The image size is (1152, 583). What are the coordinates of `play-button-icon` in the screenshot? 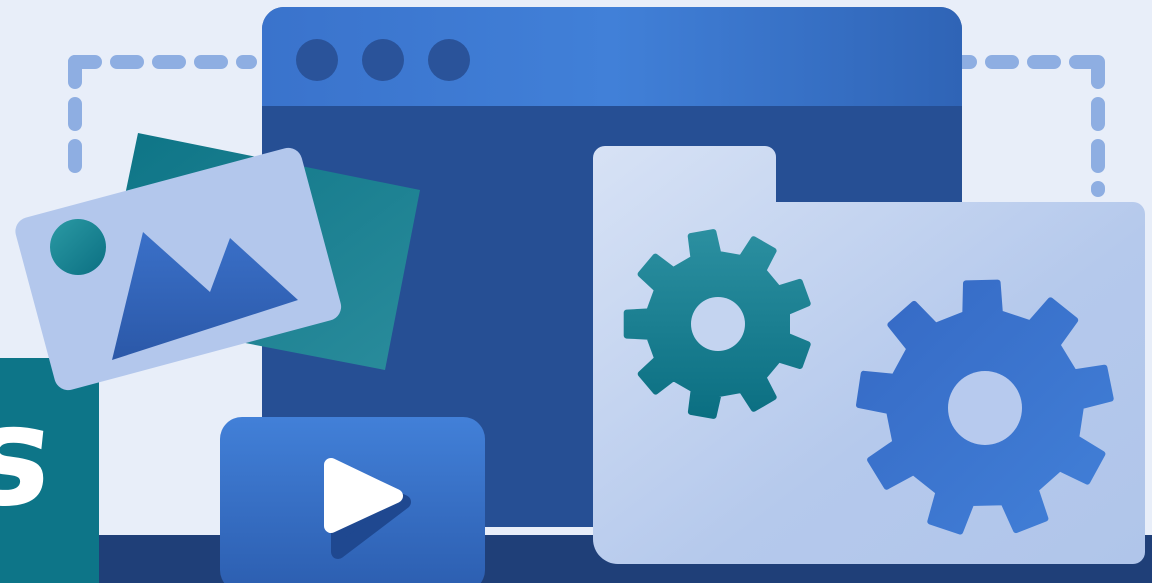 It's located at (352, 500).